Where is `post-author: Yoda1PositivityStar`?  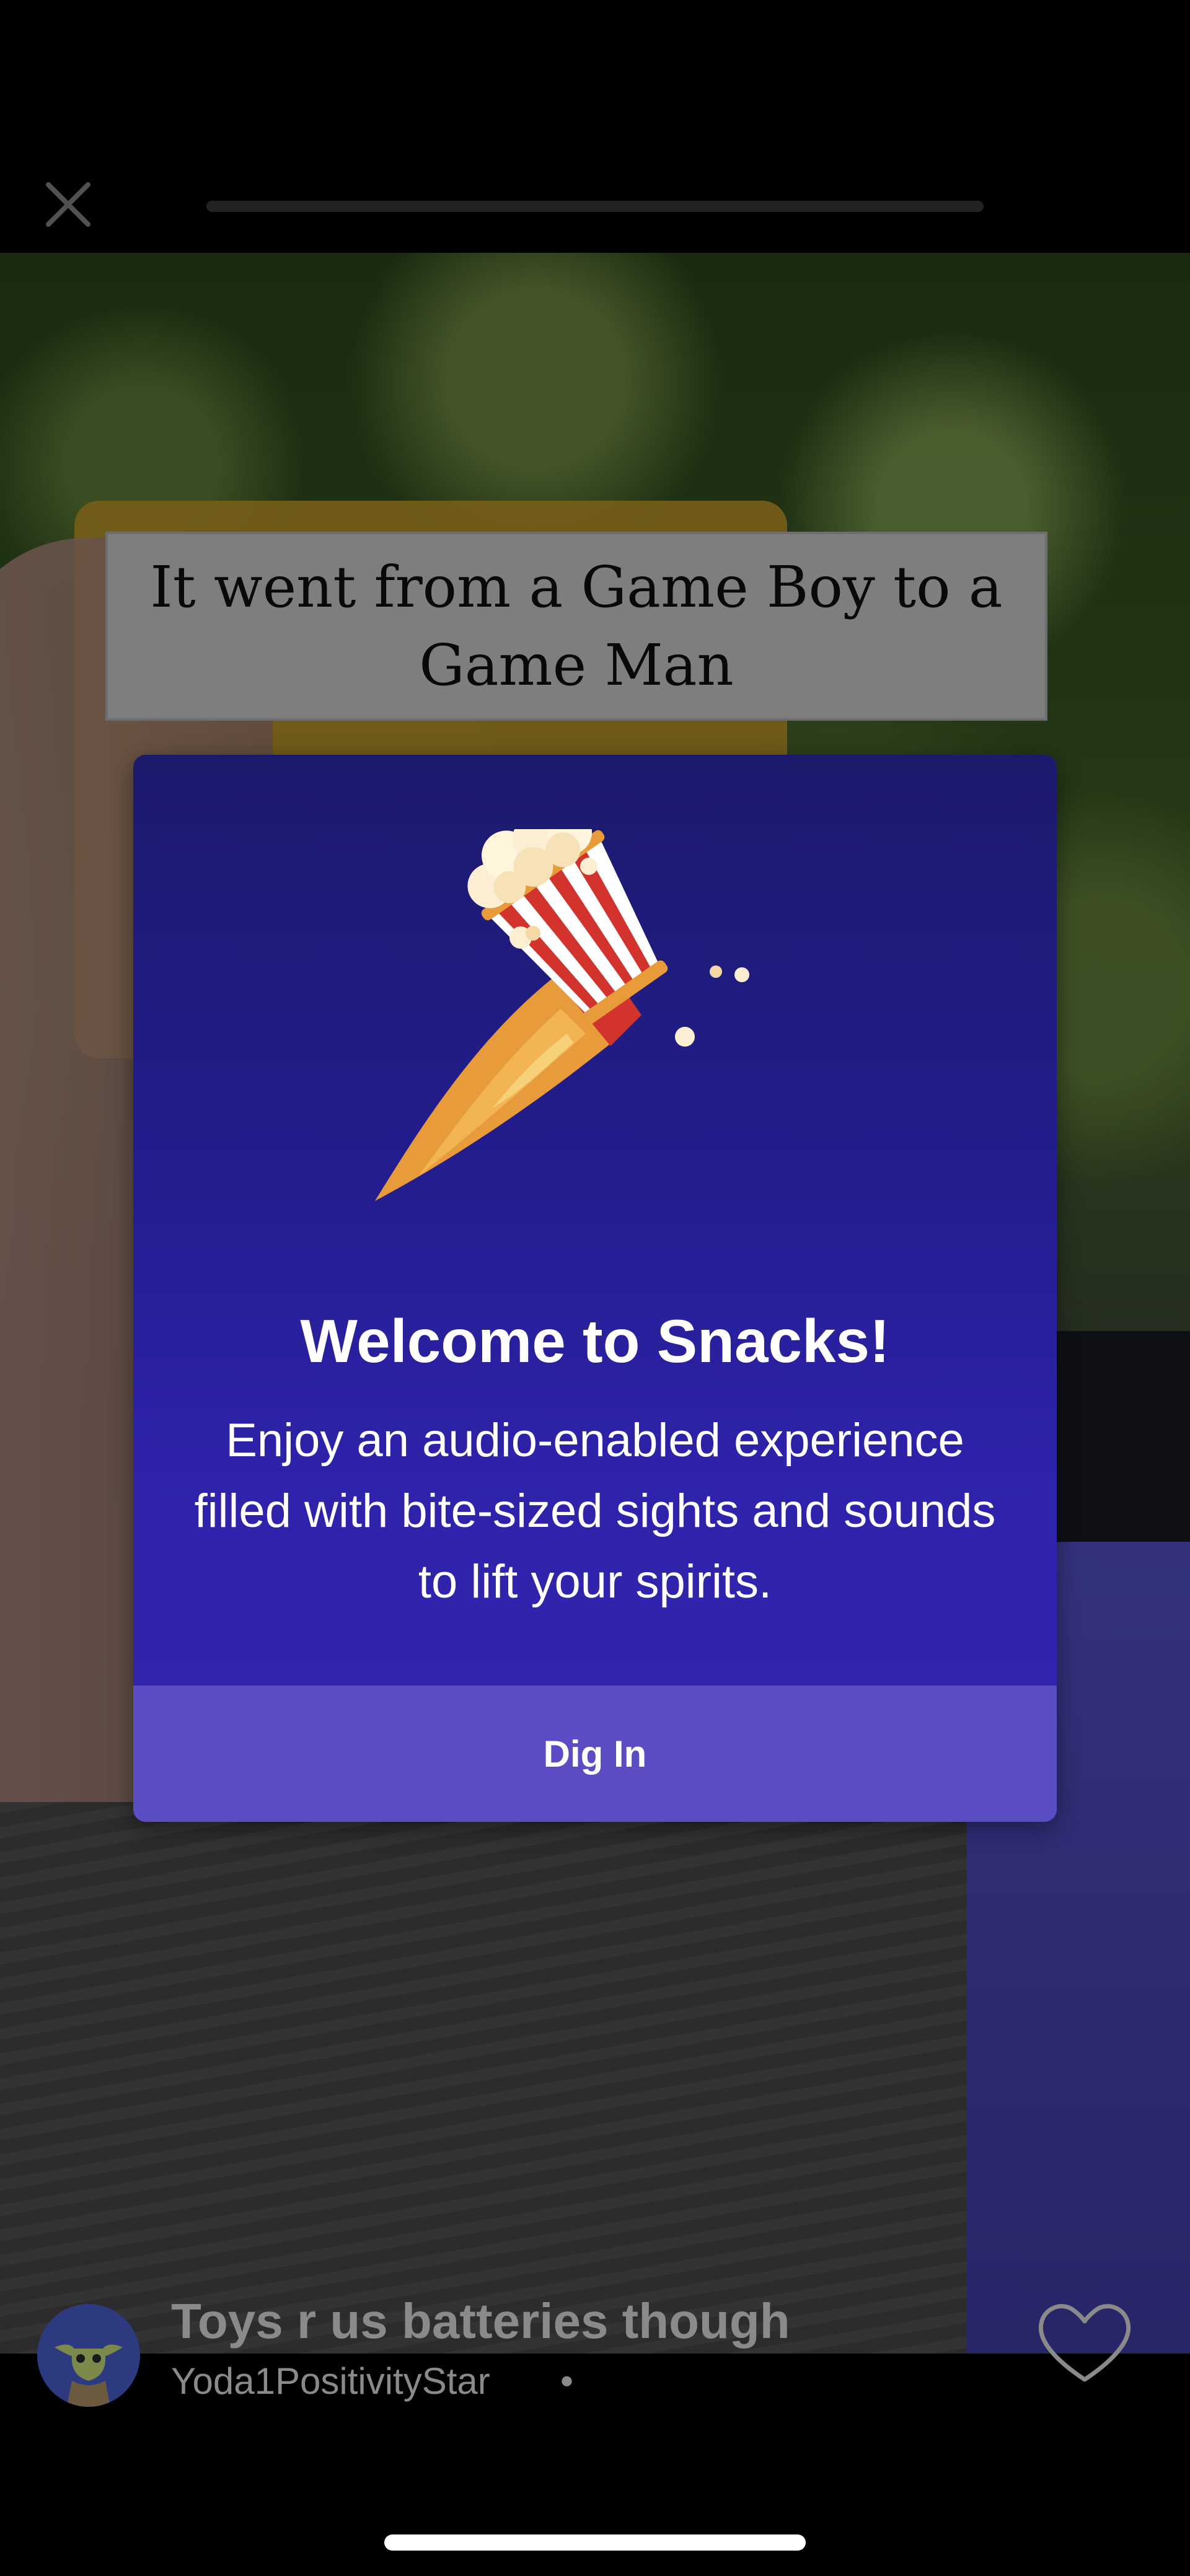 post-author: Yoda1PositivityStar is located at coordinates (330, 2381).